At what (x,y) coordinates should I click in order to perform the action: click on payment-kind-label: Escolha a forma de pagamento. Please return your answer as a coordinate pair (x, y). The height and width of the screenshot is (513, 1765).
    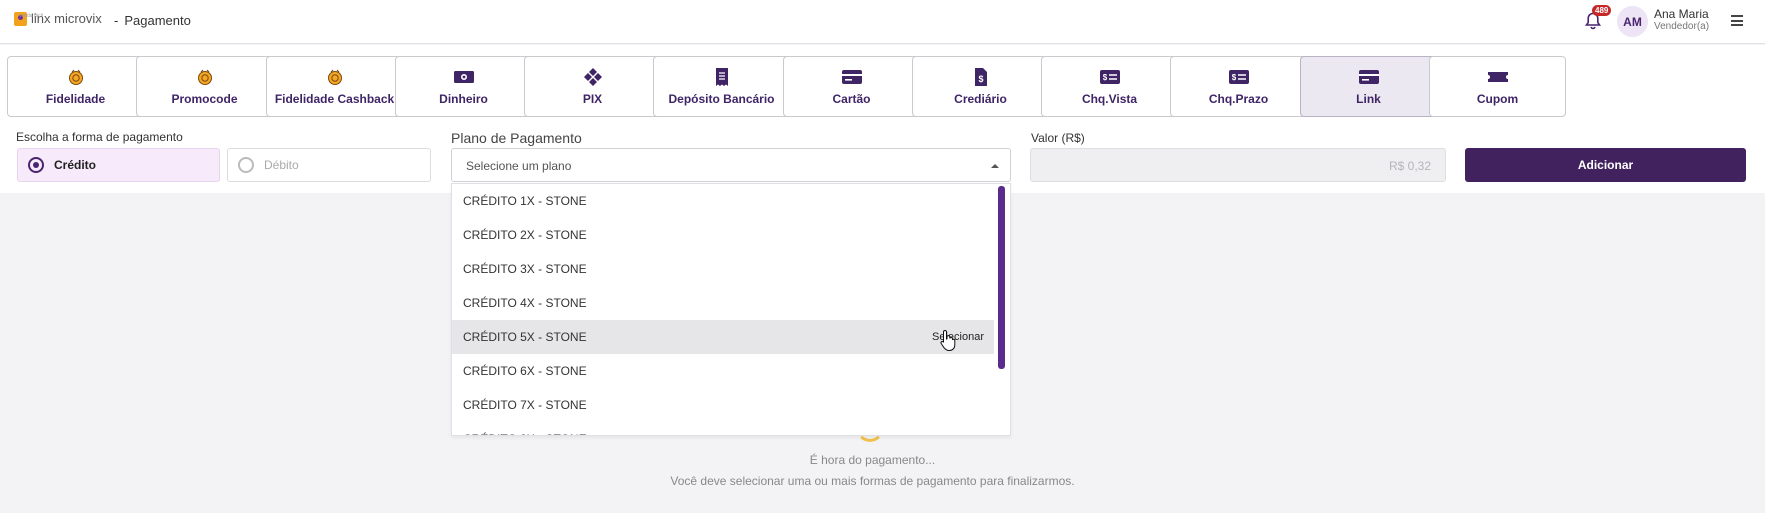
    Looking at the image, I should click on (99, 137).